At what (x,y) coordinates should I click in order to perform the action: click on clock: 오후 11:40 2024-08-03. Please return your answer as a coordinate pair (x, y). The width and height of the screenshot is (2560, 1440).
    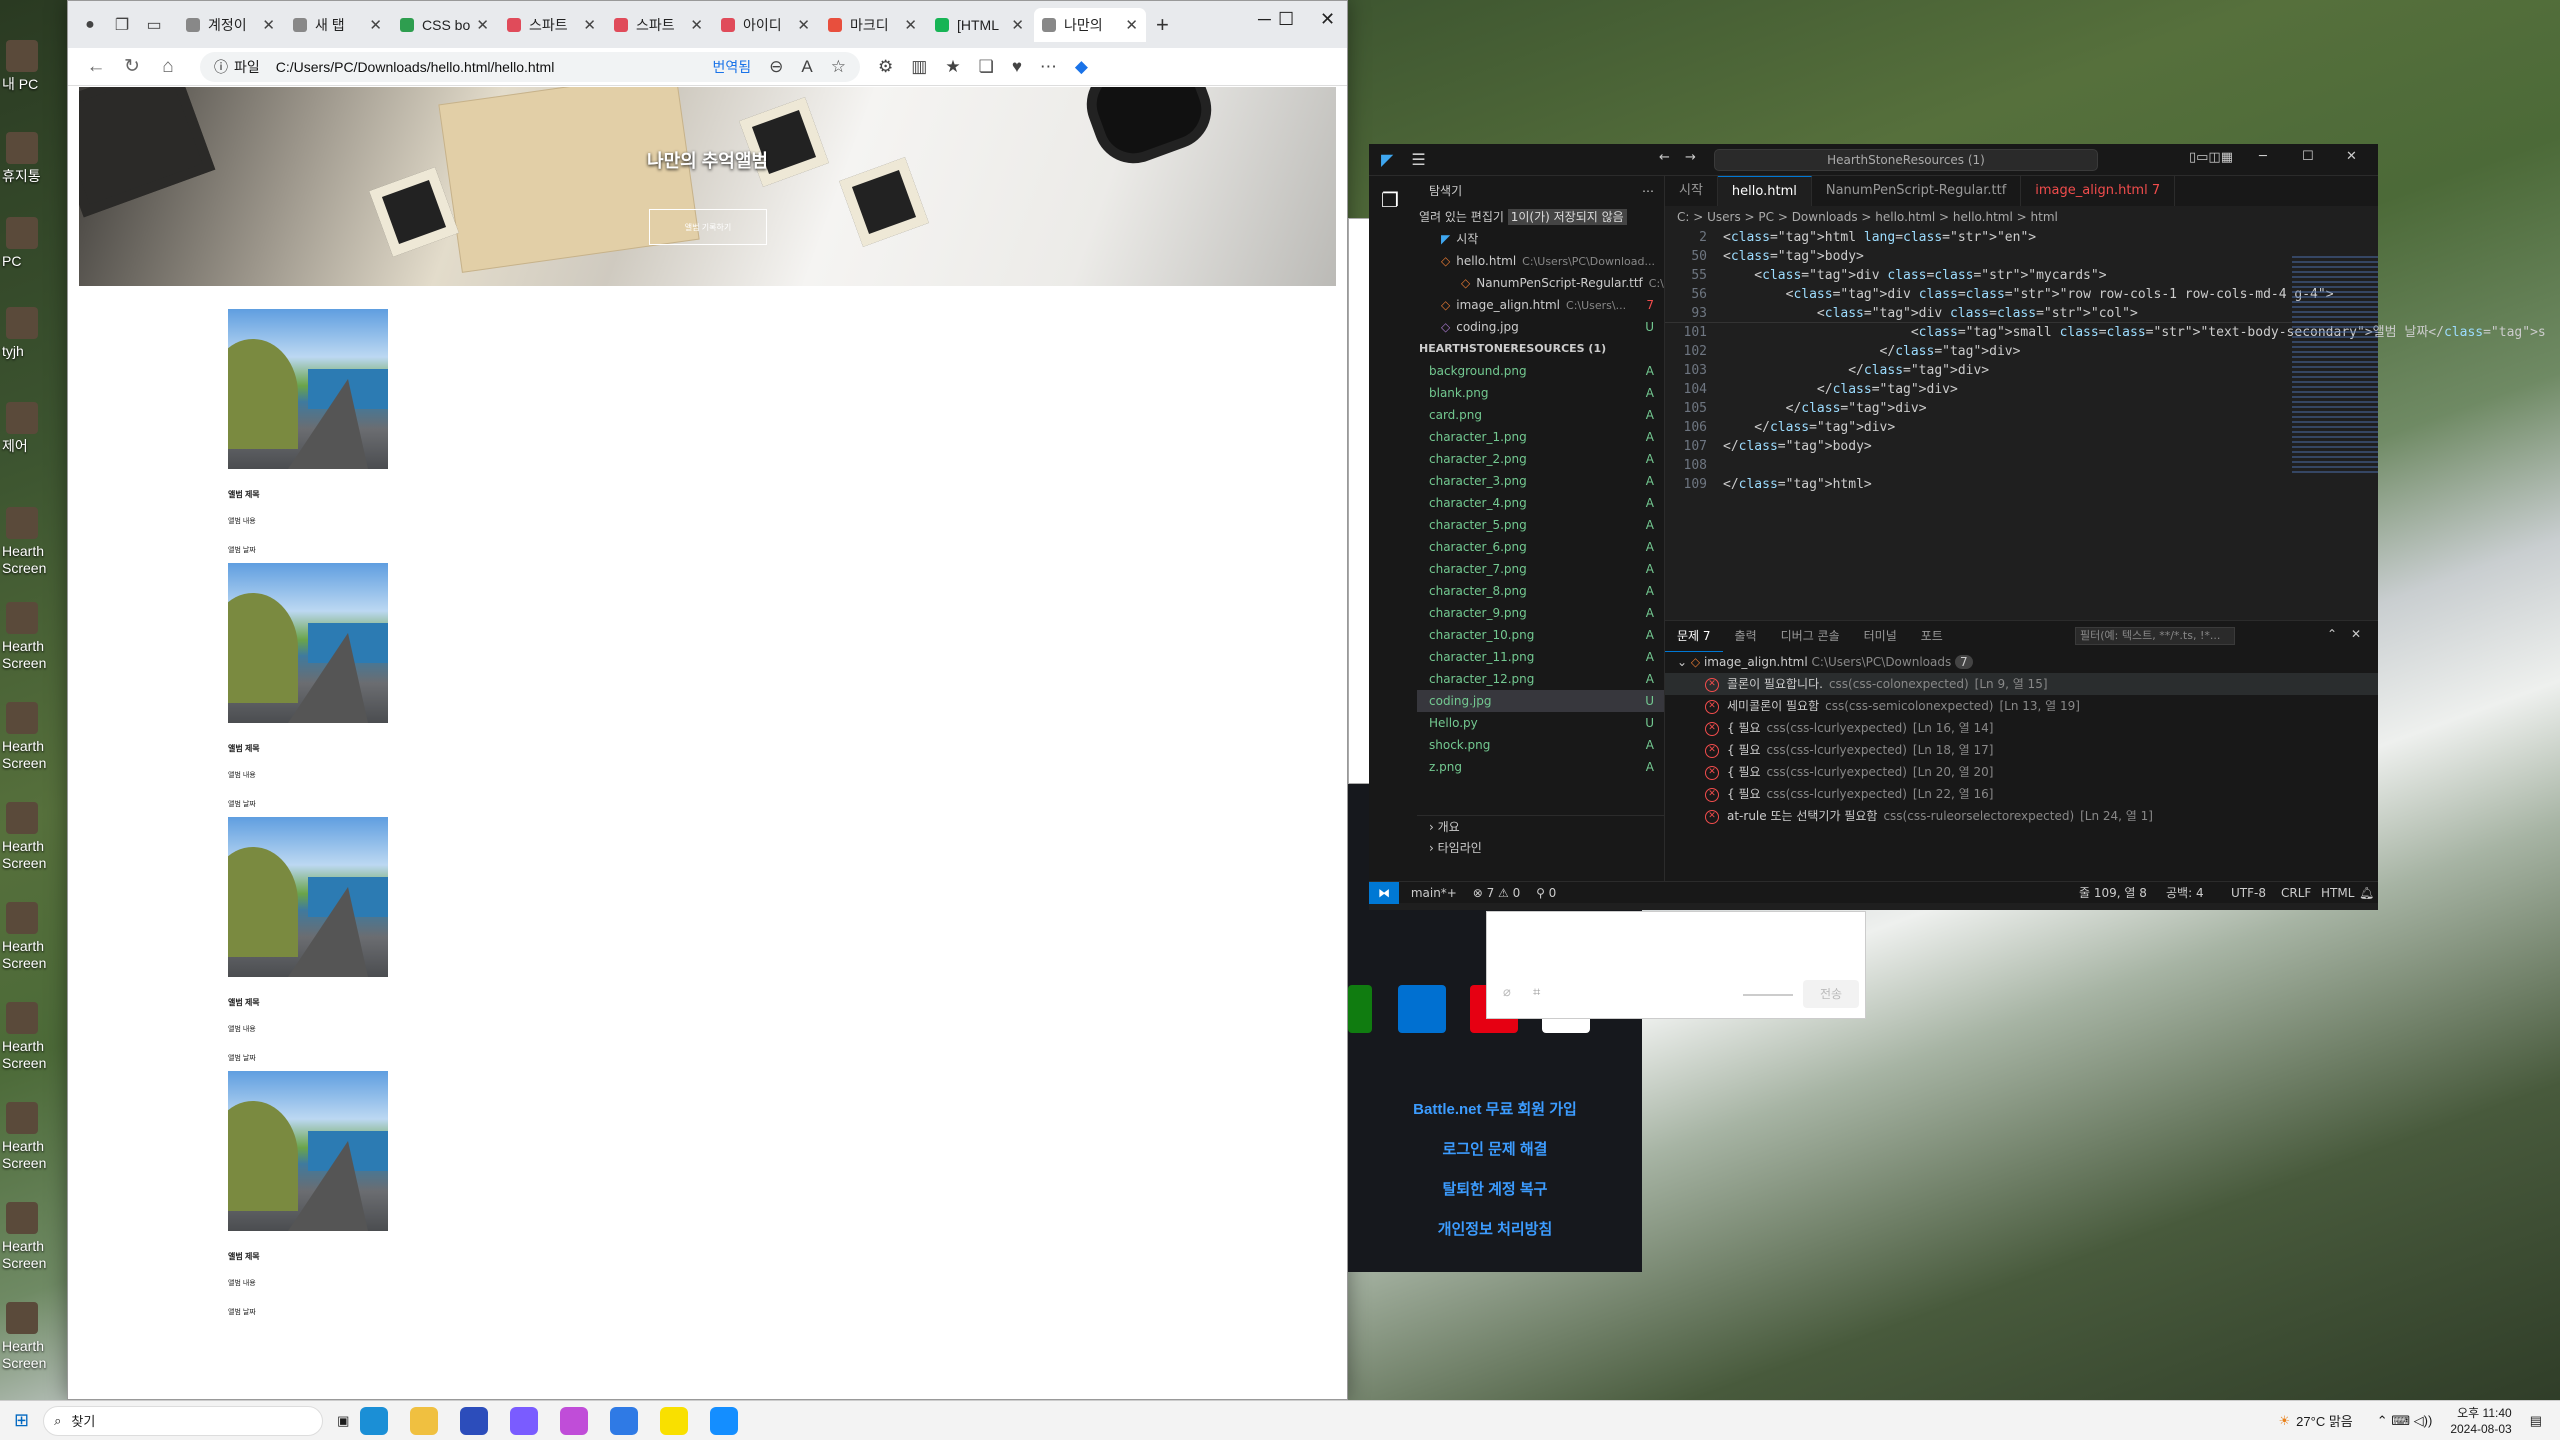
    Looking at the image, I should click on (2480, 1421).